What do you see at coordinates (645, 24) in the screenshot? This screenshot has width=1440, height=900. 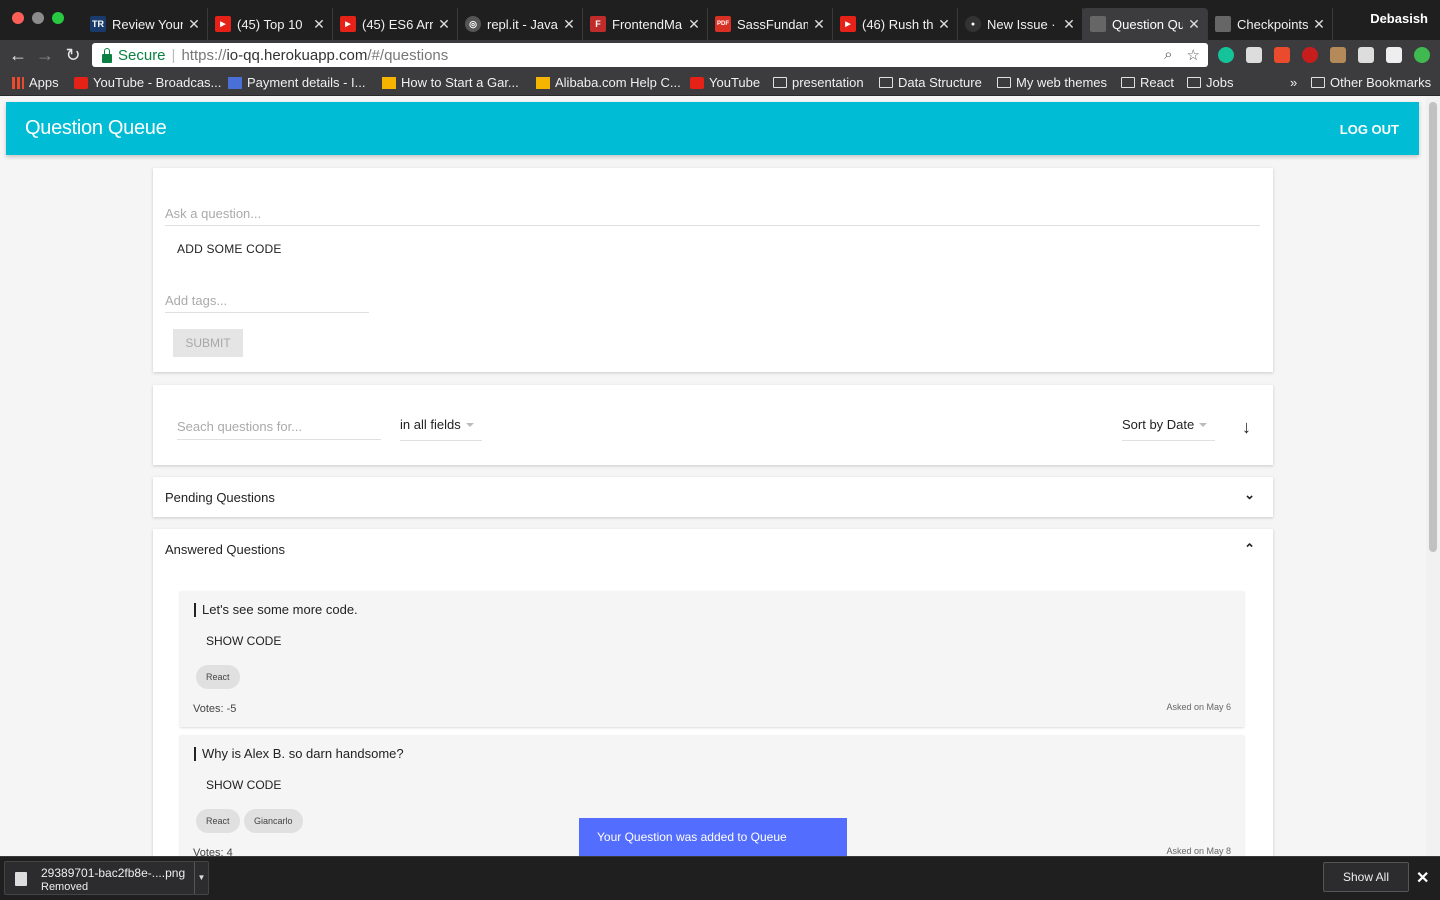 I see `browser-tab: F FrontendMa ✕` at bounding box center [645, 24].